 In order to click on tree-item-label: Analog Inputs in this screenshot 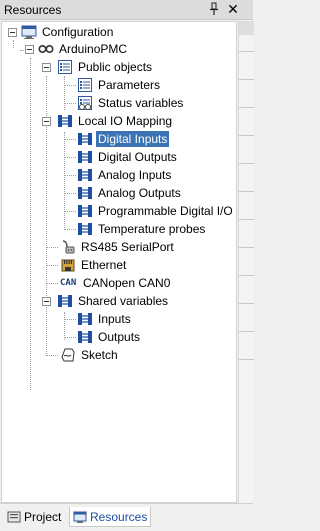, I will do `click(135, 175)`.